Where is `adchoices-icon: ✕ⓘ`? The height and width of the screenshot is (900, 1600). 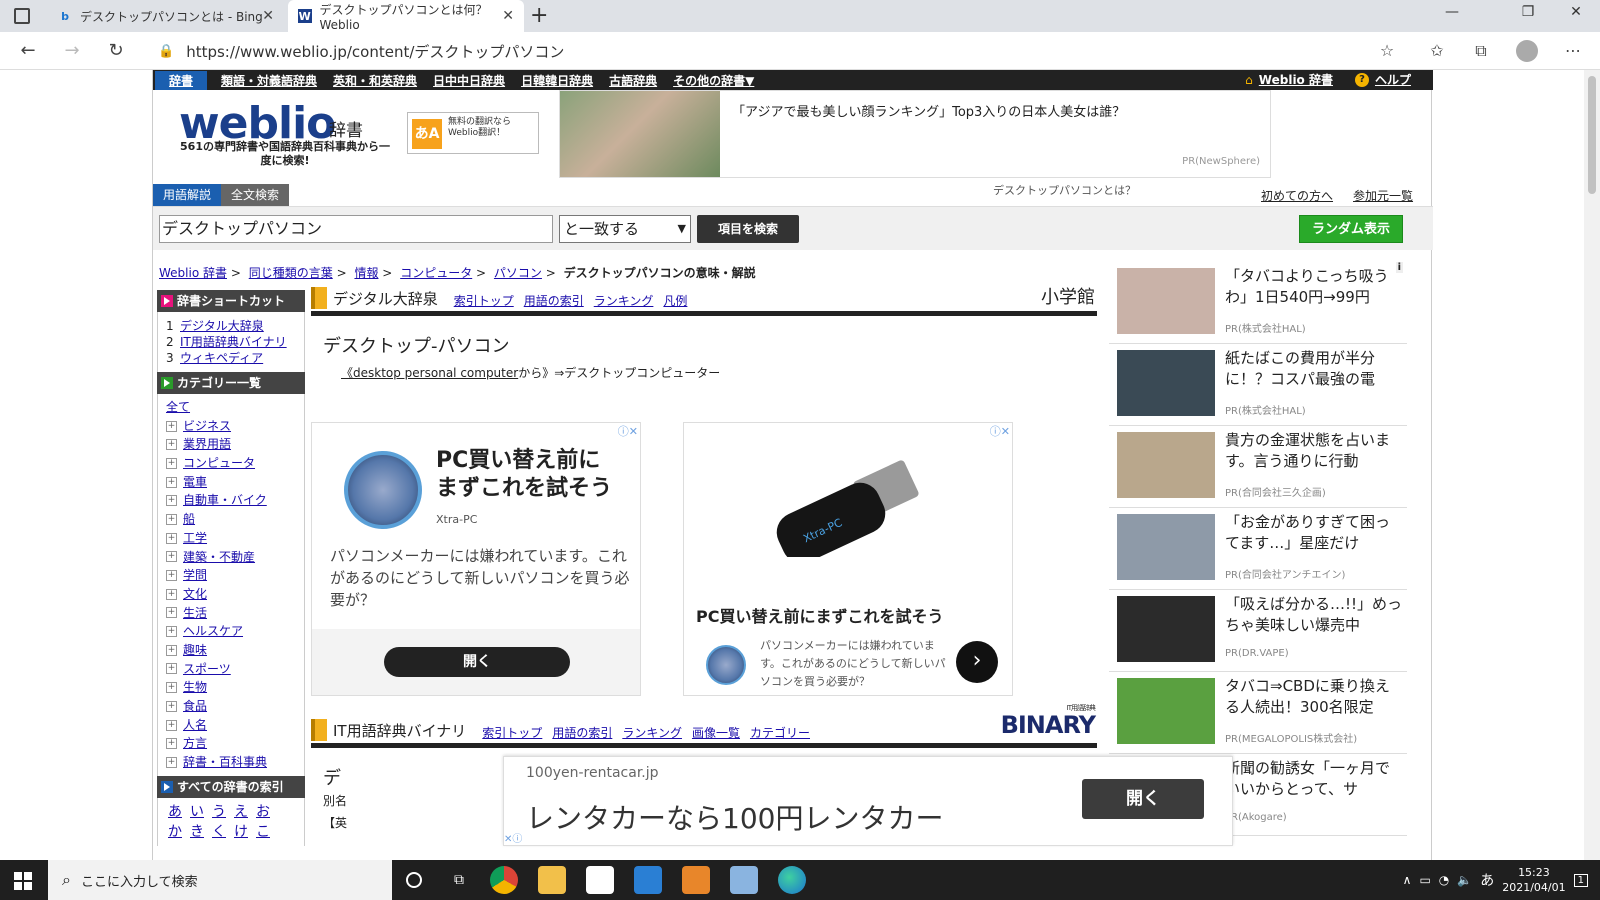 adchoices-icon: ✕ⓘ is located at coordinates (513, 837).